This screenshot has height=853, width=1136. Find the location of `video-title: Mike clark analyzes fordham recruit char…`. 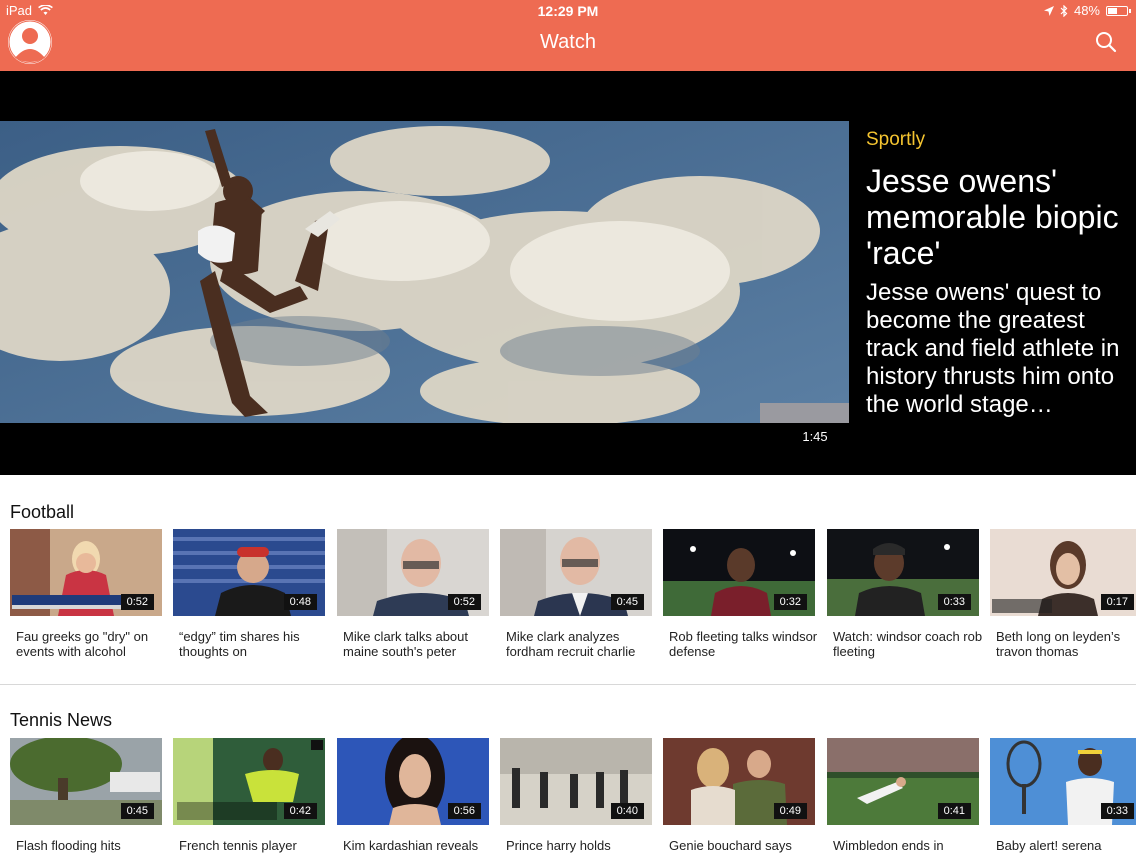

video-title: Mike clark analyzes fordham recruit char… is located at coordinates (578, 644).